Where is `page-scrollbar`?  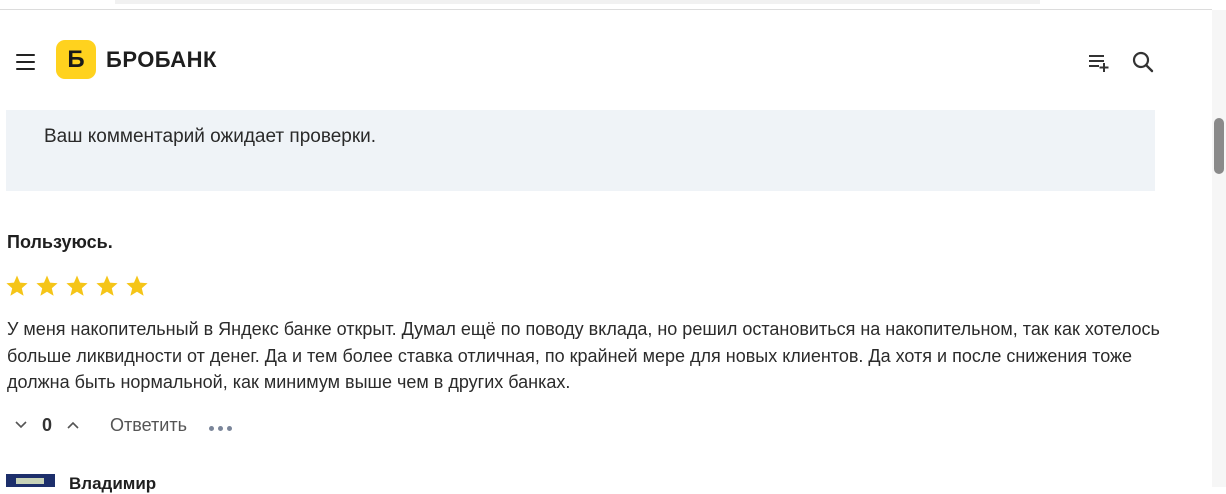
page-scrollbar is located at coordinates (1219, 248).